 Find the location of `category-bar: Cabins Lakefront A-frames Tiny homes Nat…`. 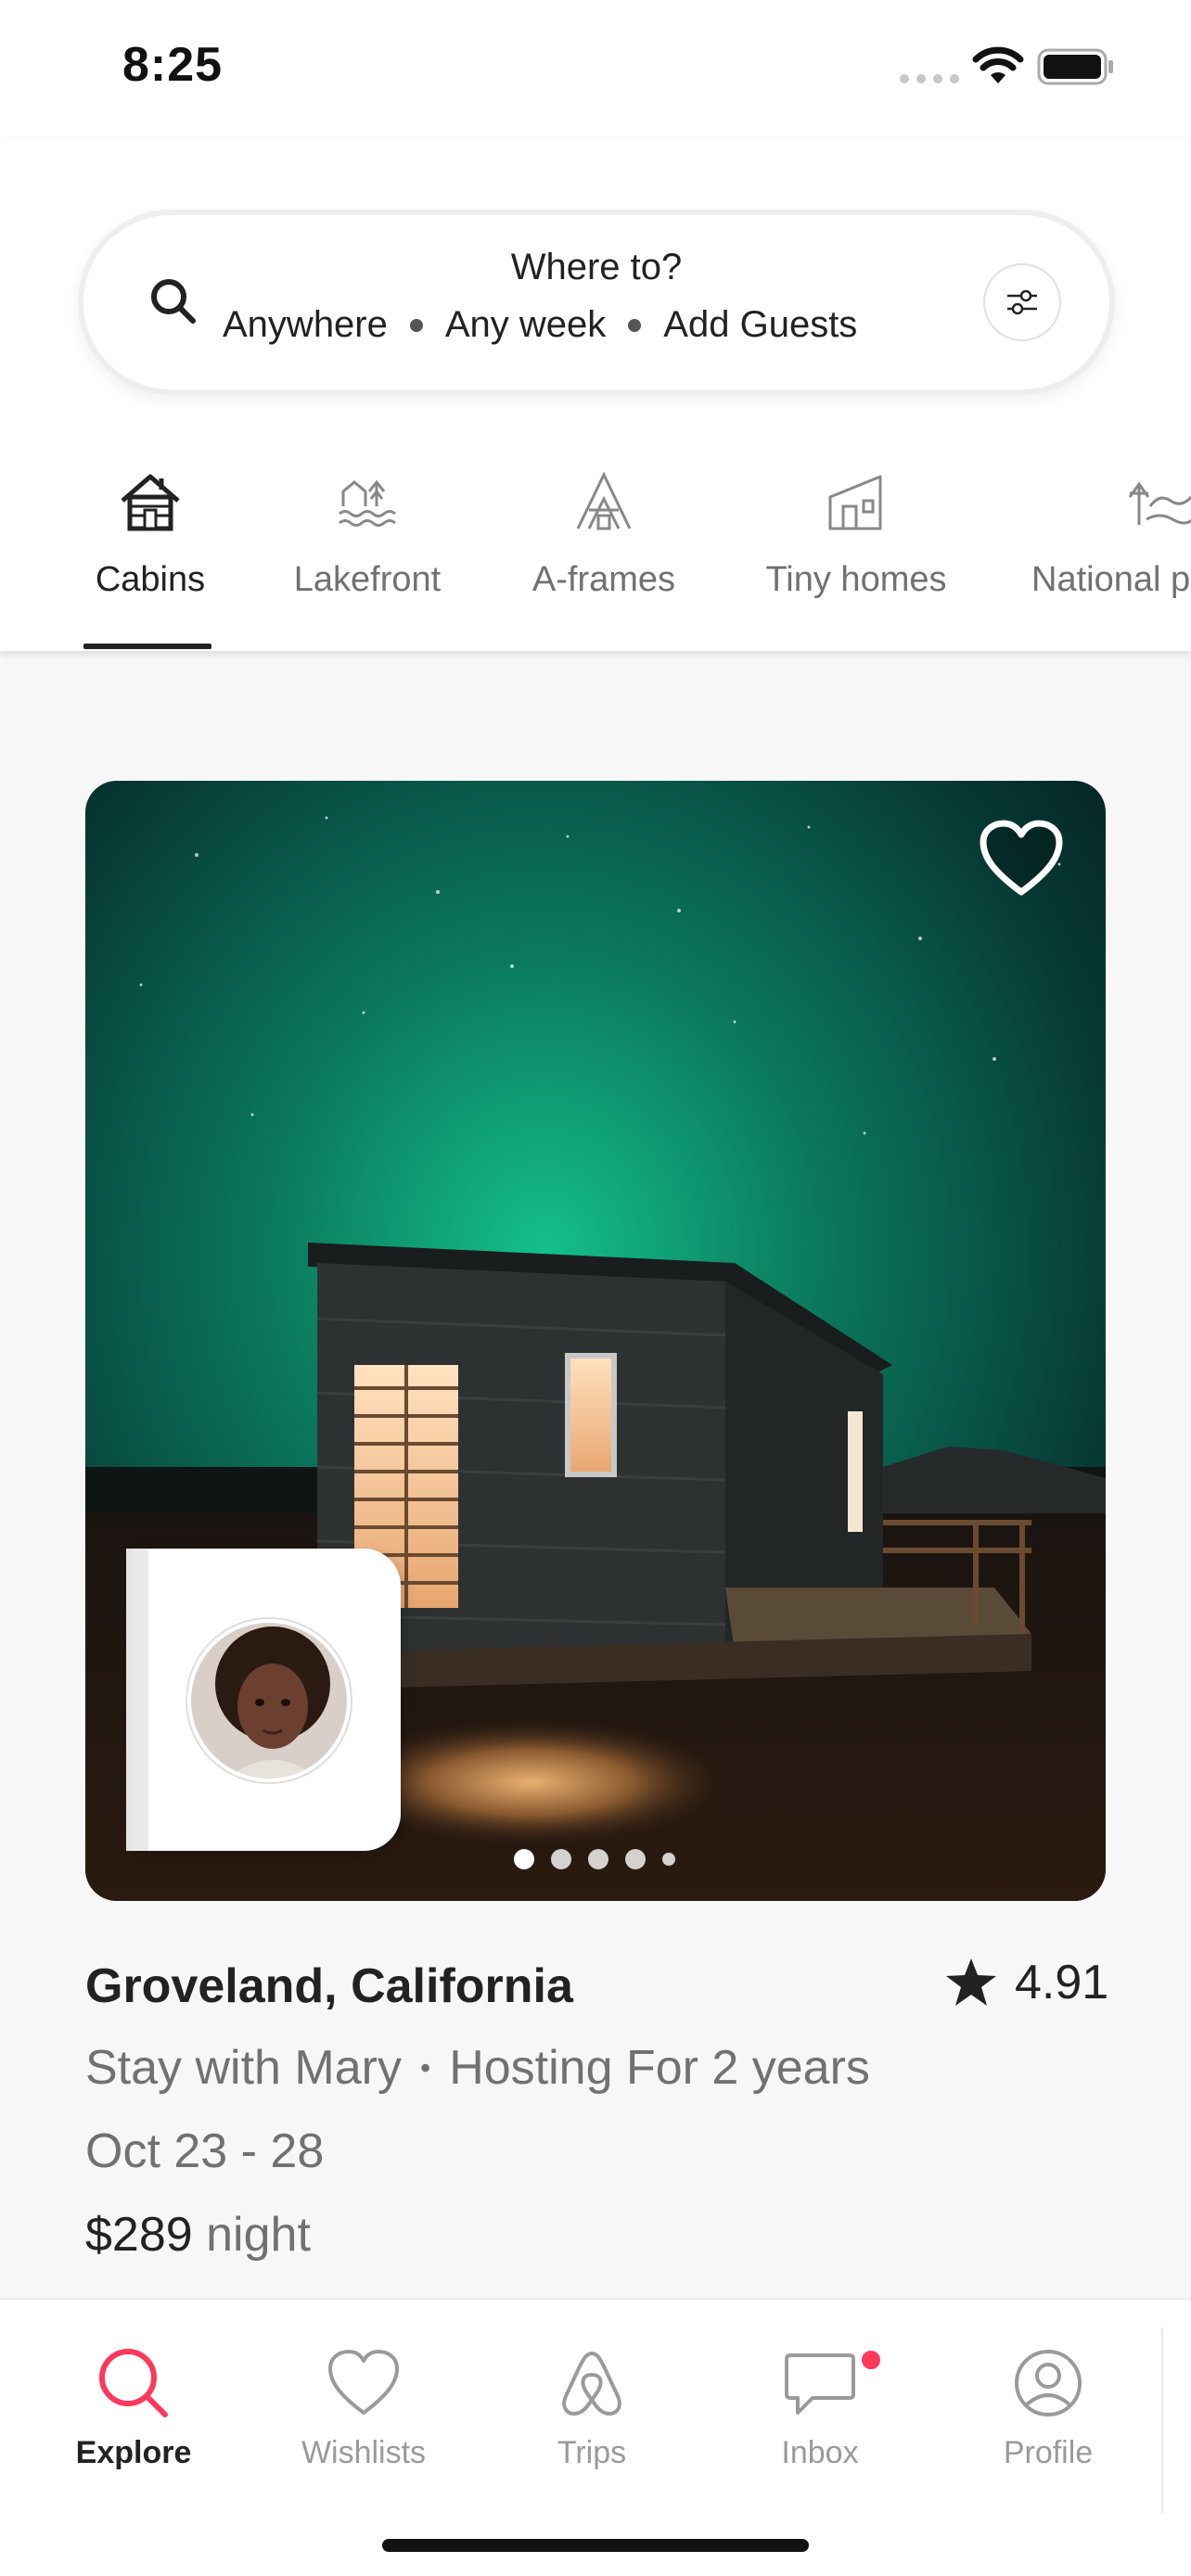

category-bar: Cabins Lakefront A-frames Tiny homes Nat… is located at coordinates (595, 558).